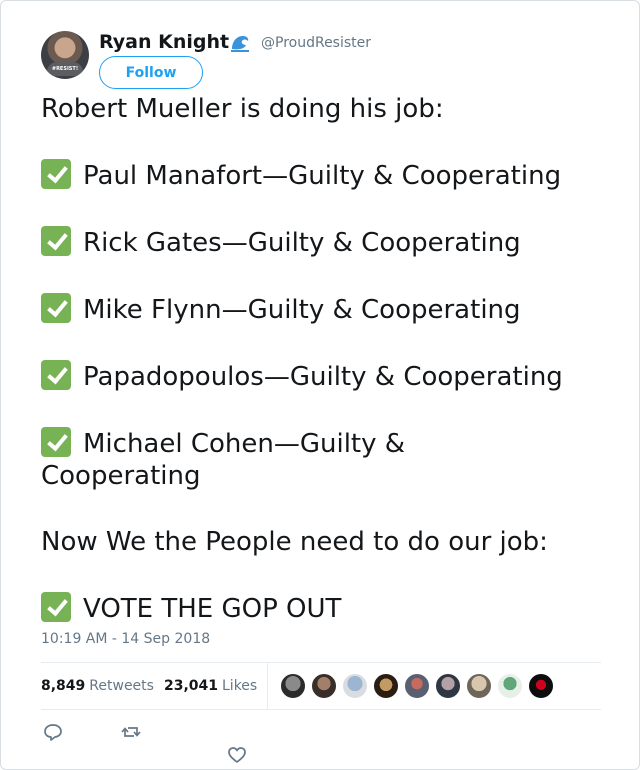  Describe the element at coordinates (326, 309) in the screenshot. I see `tweet-line-item: Mike Flynn—Guilty & Cooperating` at that location.